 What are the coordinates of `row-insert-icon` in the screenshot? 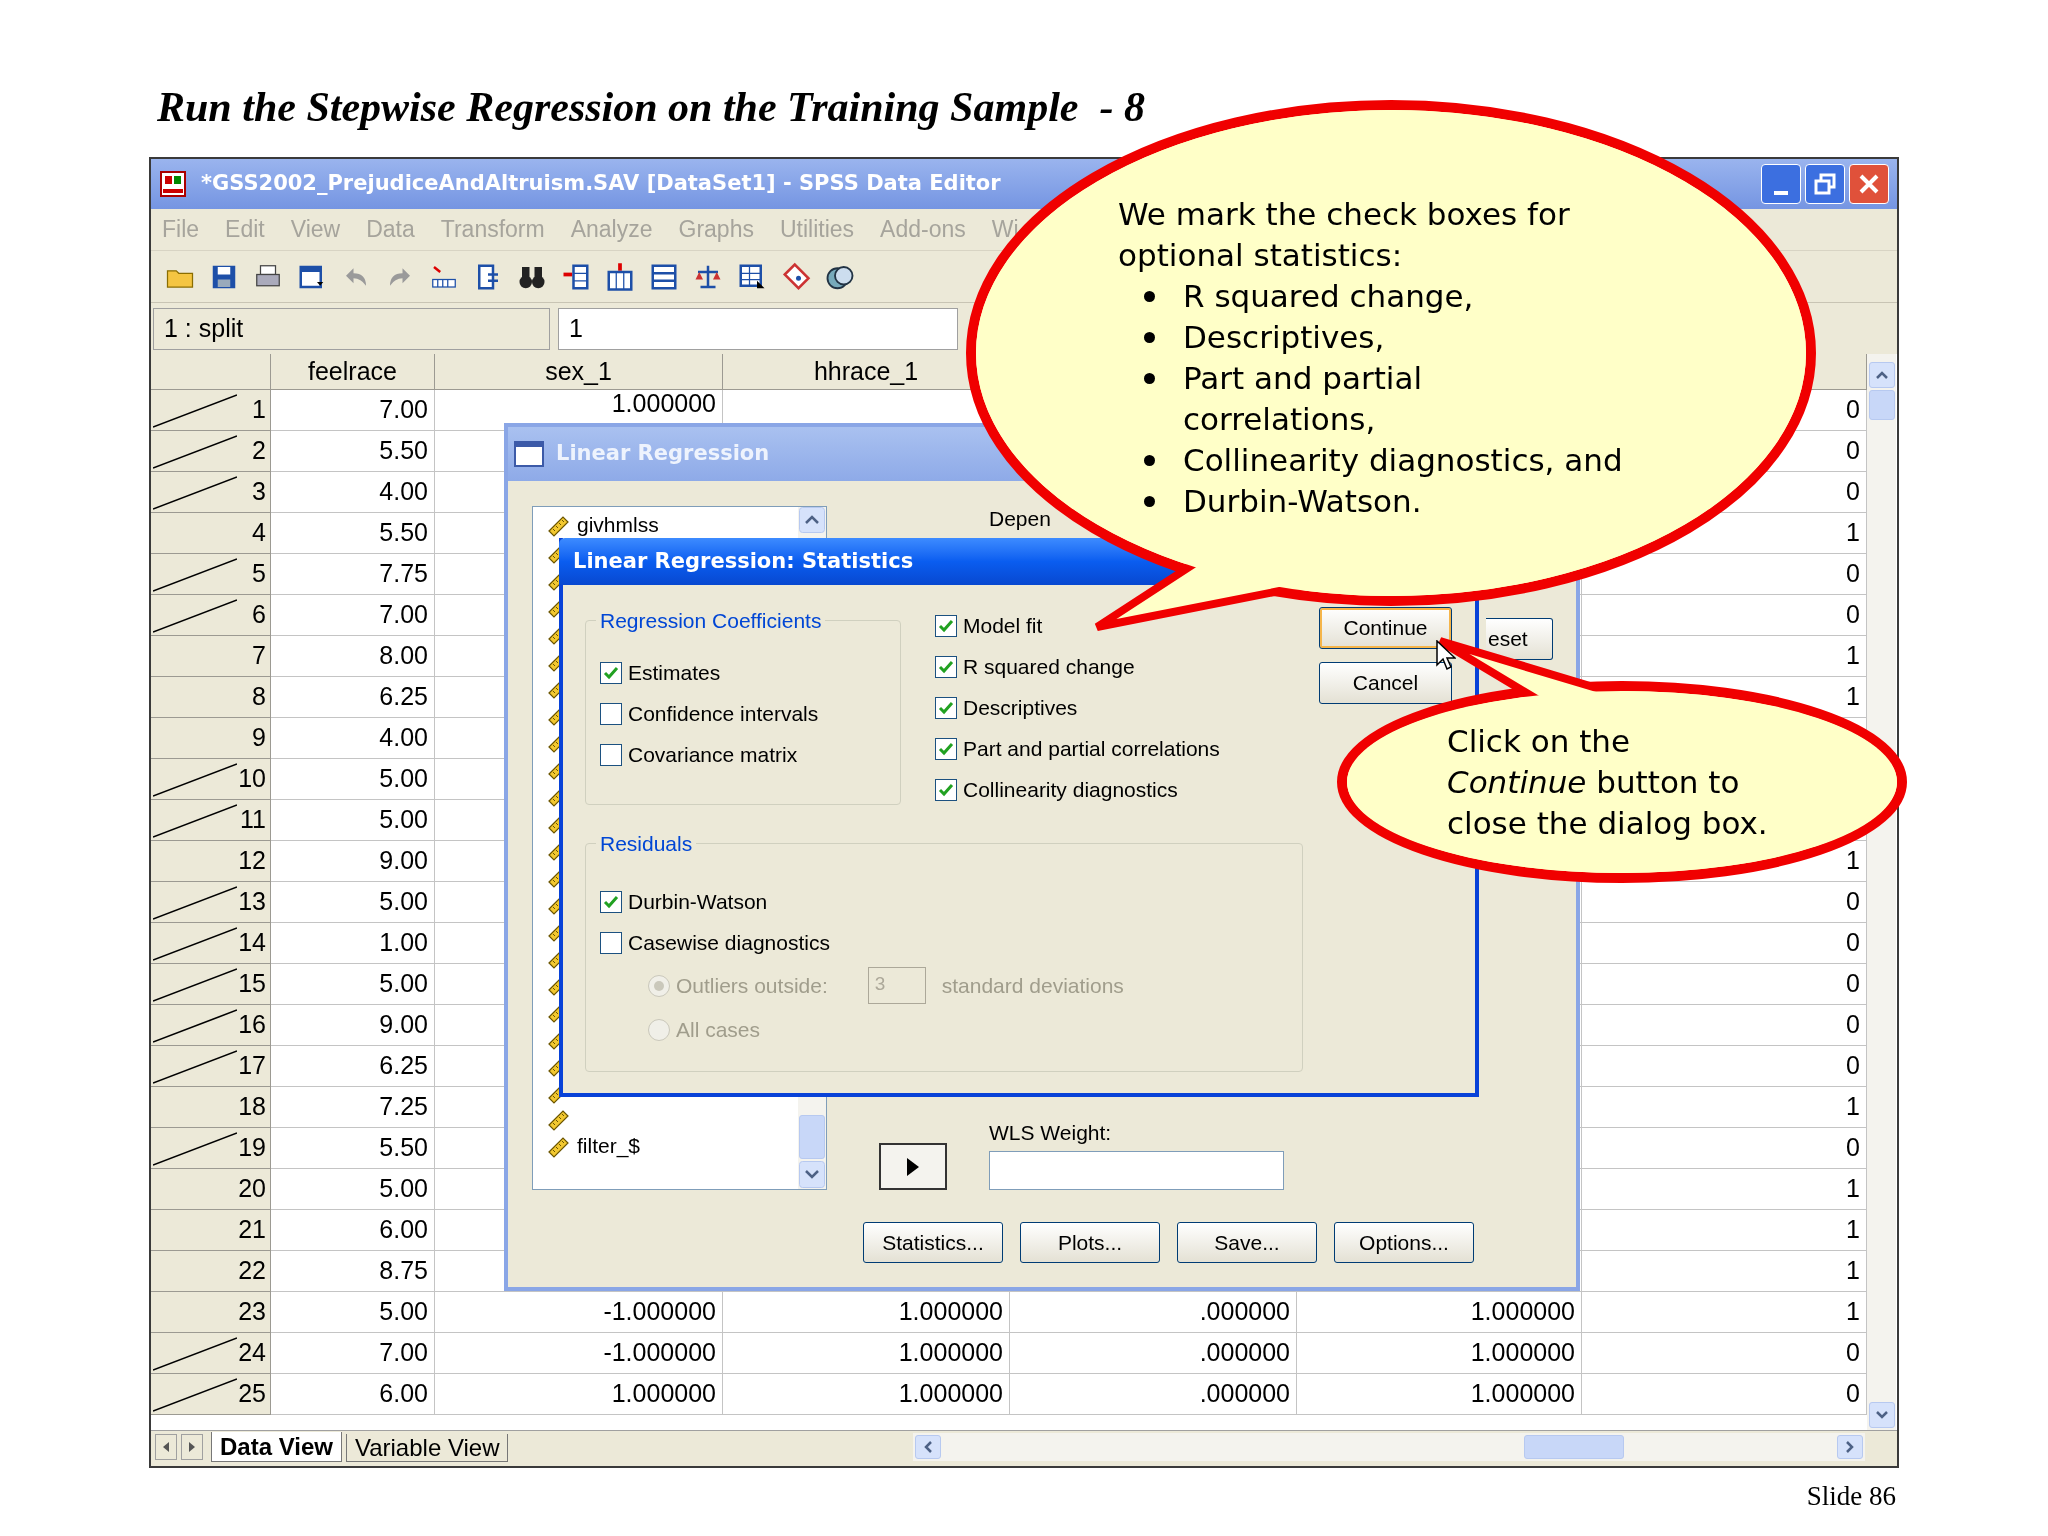 It's located at (620, 276).